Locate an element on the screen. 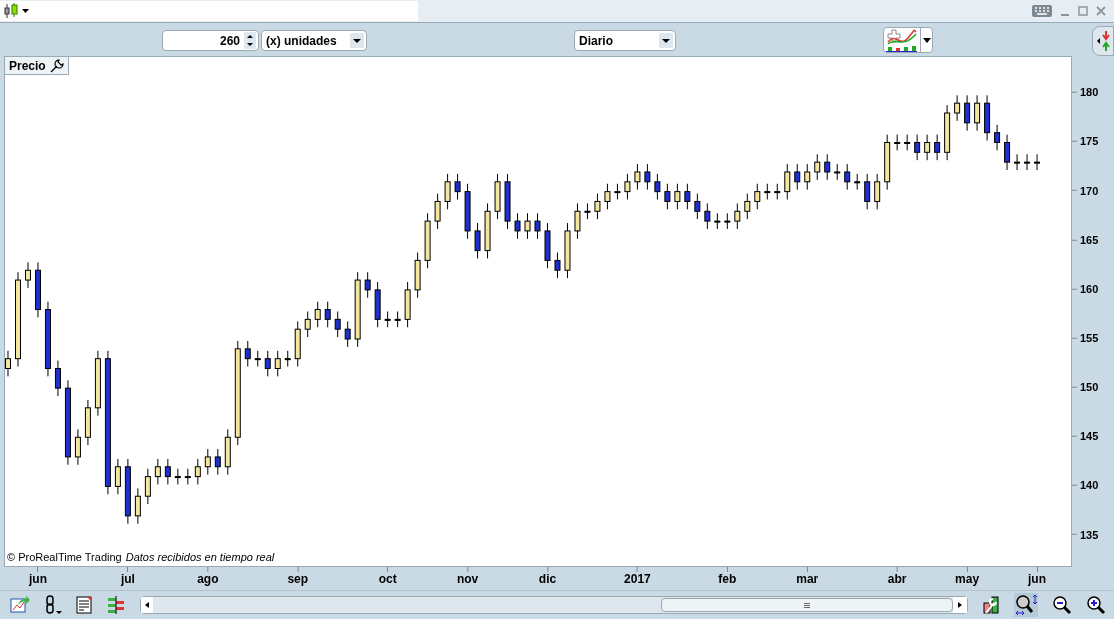  side-panel-tab is located at coordinates (1103, 41).